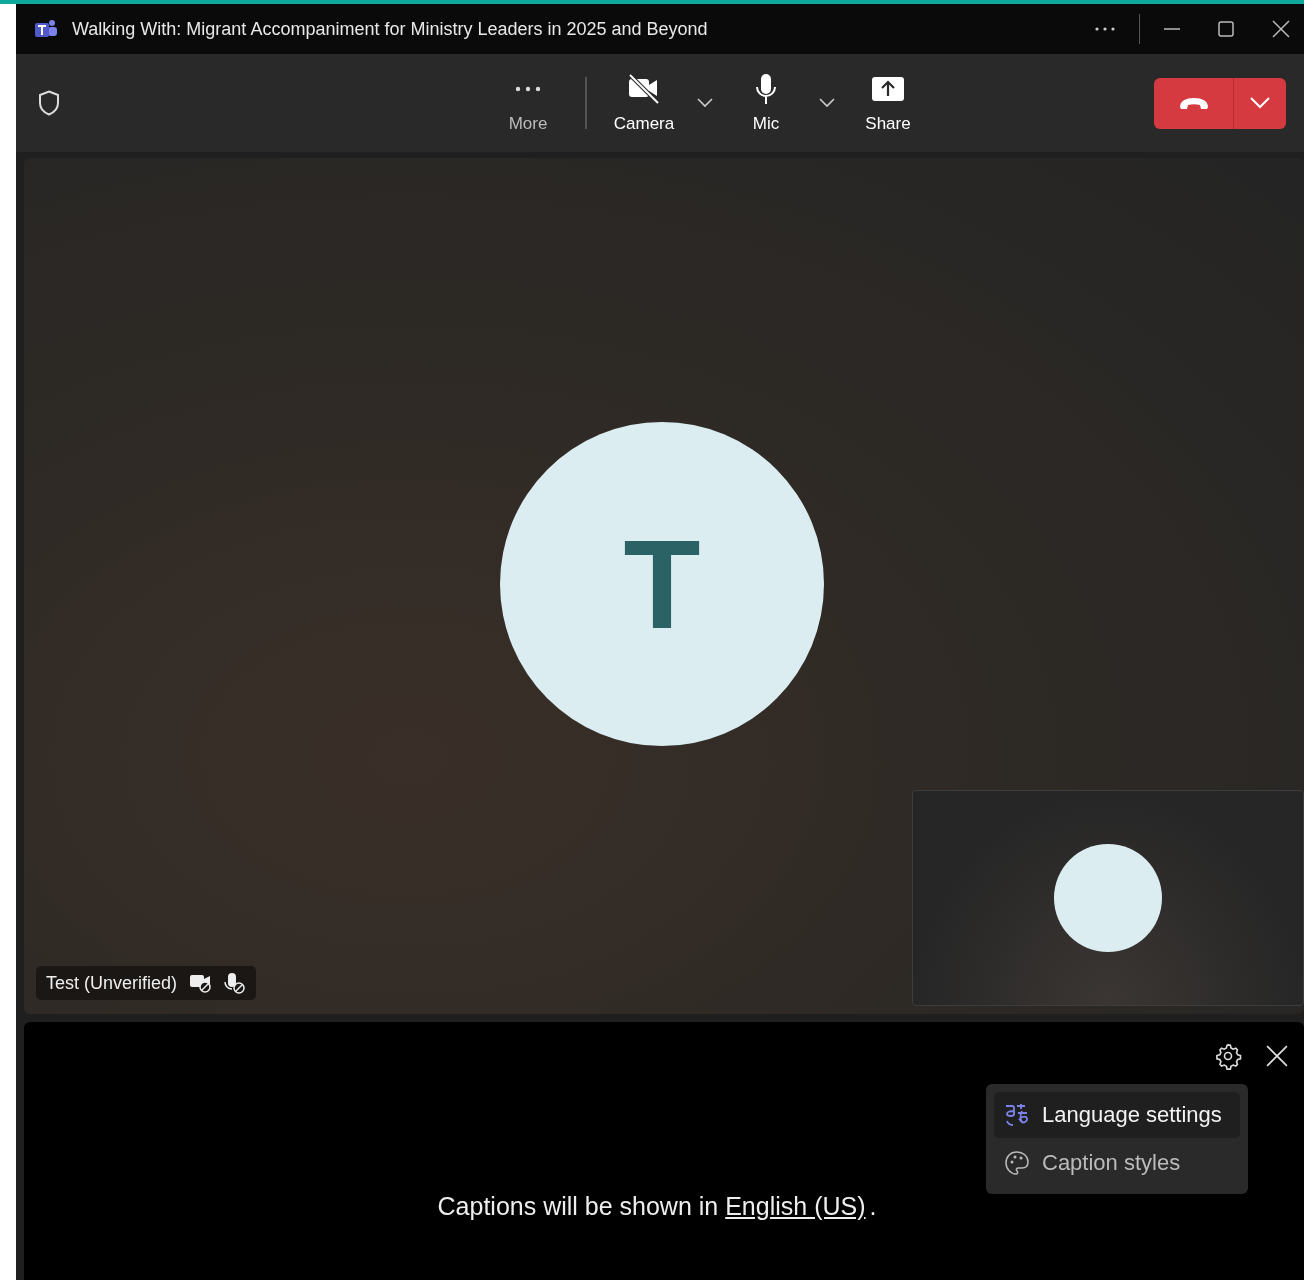 This screenshot has height=1280, width=1304. I want to click on menu-item: Language settings, so click(1117, 1115).